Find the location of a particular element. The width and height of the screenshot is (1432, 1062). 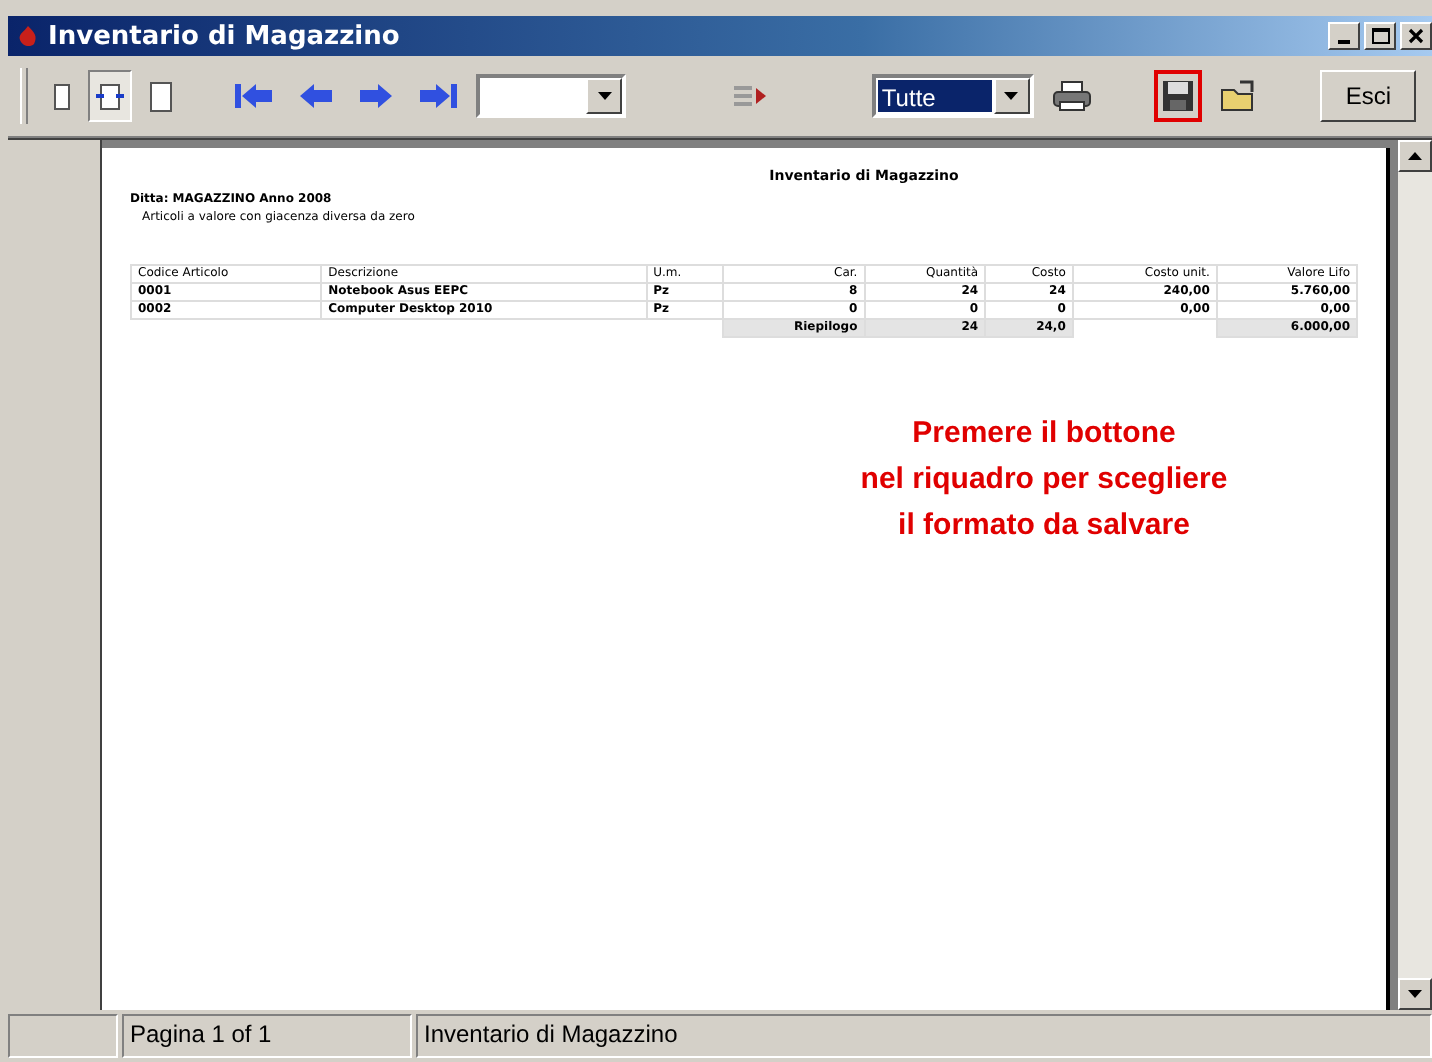

scroll-down-button is located at coordinates (1415, 994).